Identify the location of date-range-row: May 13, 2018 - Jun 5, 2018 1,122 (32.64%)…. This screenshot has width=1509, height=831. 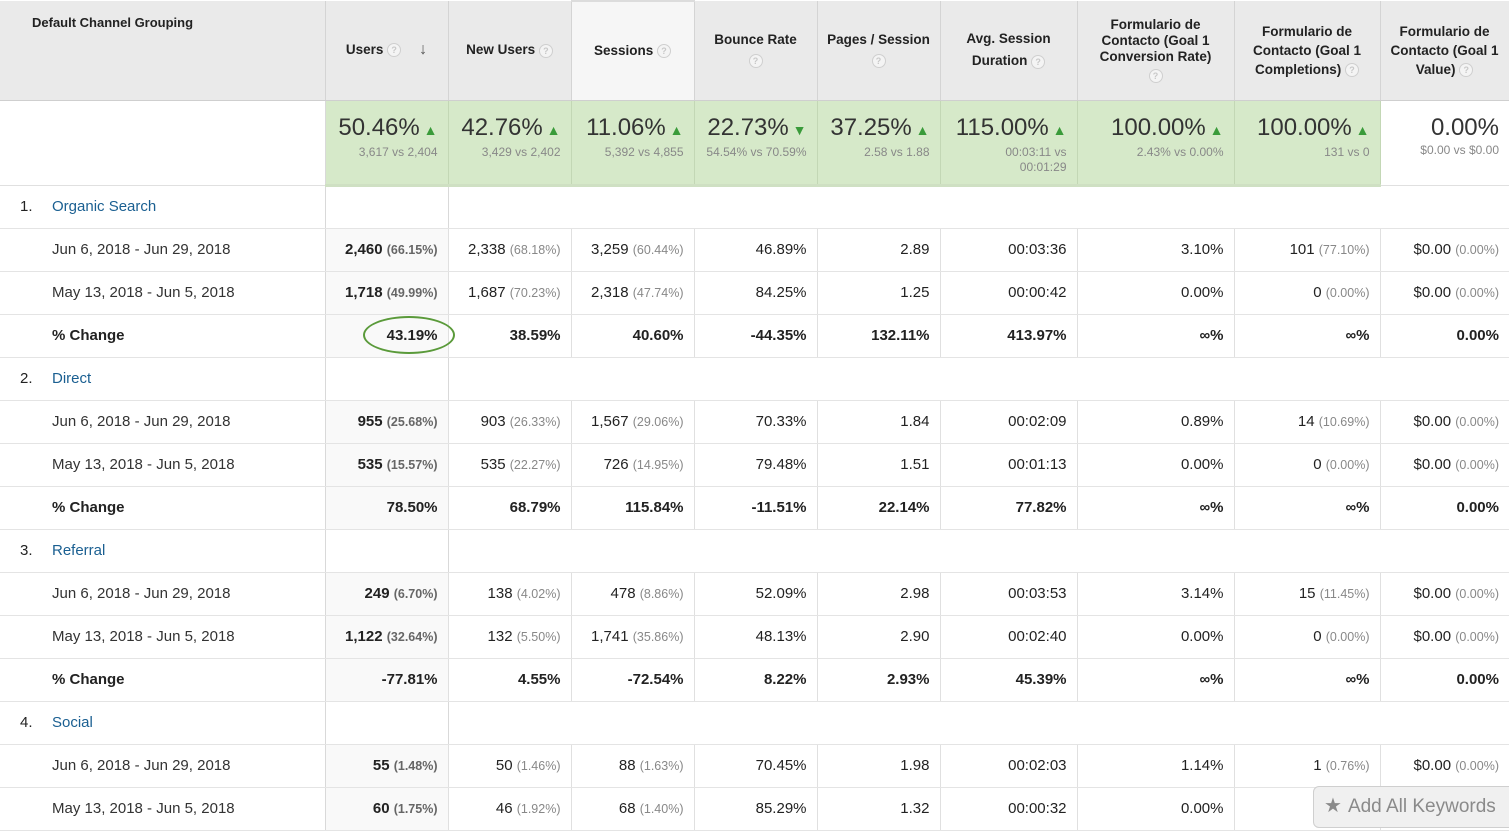
(754, 637).